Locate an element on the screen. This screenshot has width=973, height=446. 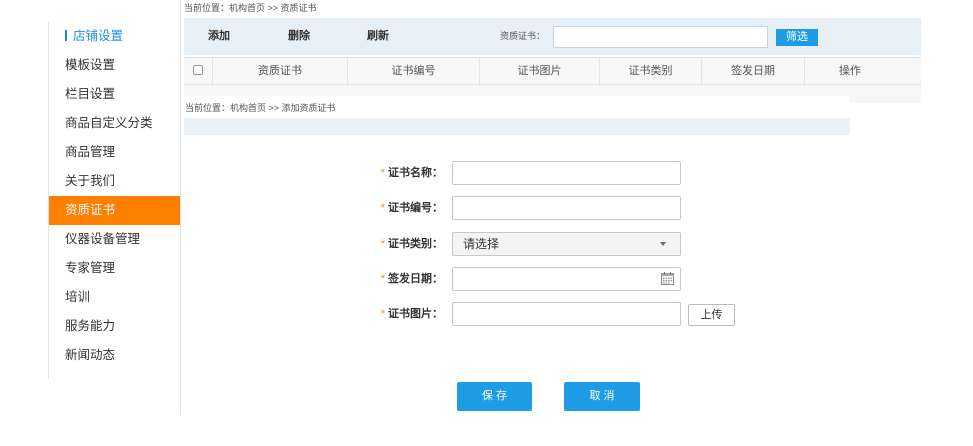
field-label: * 证书名称： is located at coordinates (383, 173).